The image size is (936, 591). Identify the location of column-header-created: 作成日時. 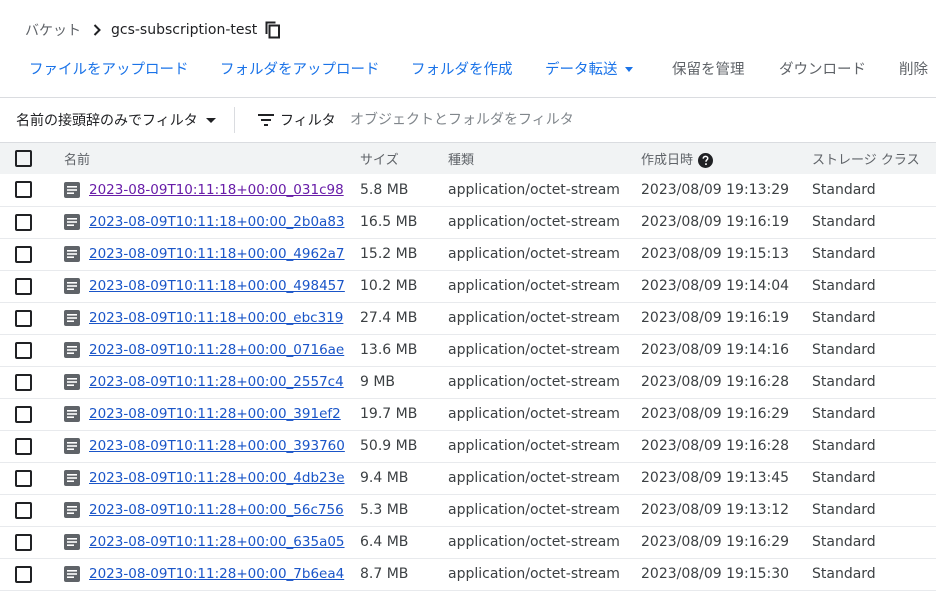
(726, 158).